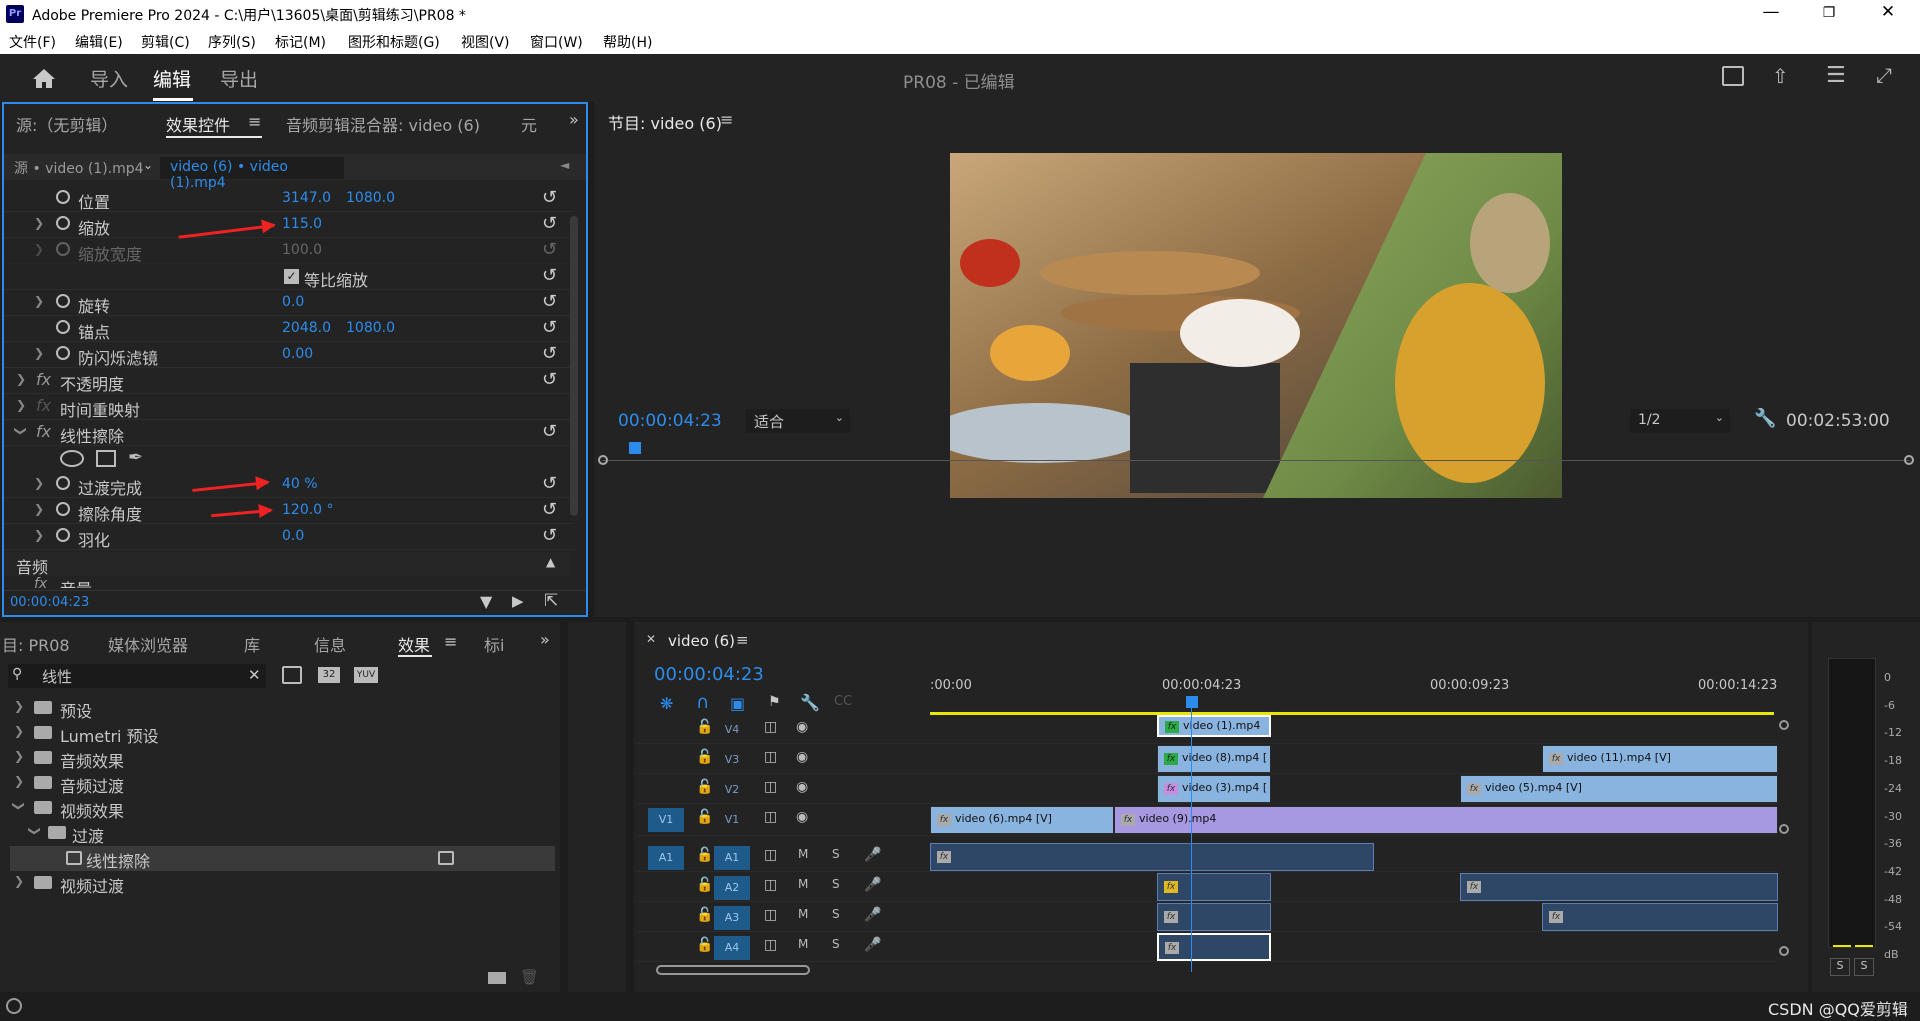 This screenshot has height=1021, width=1920. I want to click on tab-edit: 编辑, so click(172, 78).